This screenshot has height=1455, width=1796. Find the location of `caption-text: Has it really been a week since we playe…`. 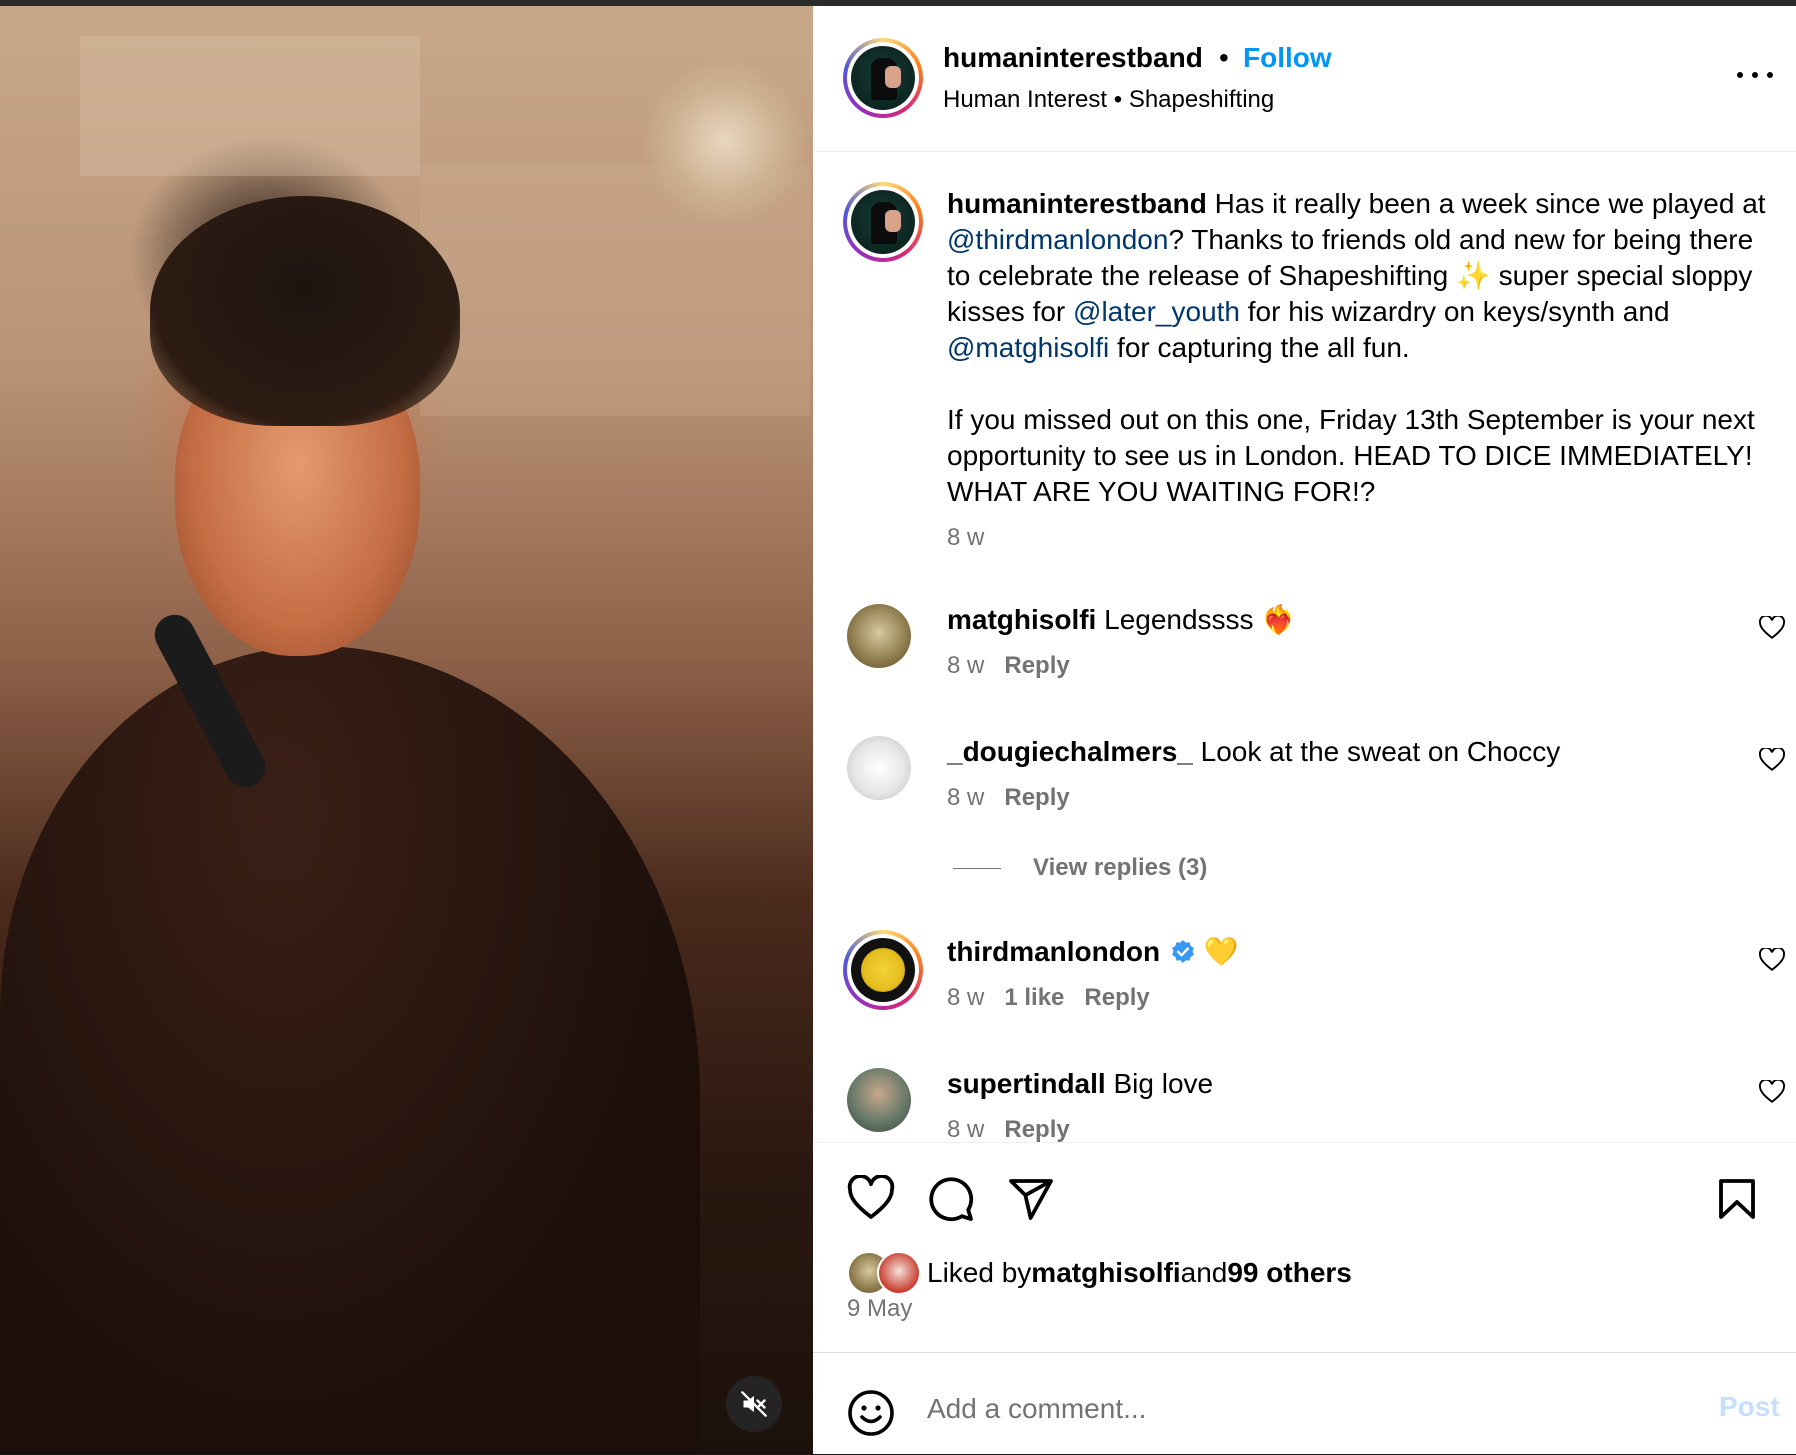

caption-text: Has it really been a week since we playe… is located at coordinates (1486, 203).